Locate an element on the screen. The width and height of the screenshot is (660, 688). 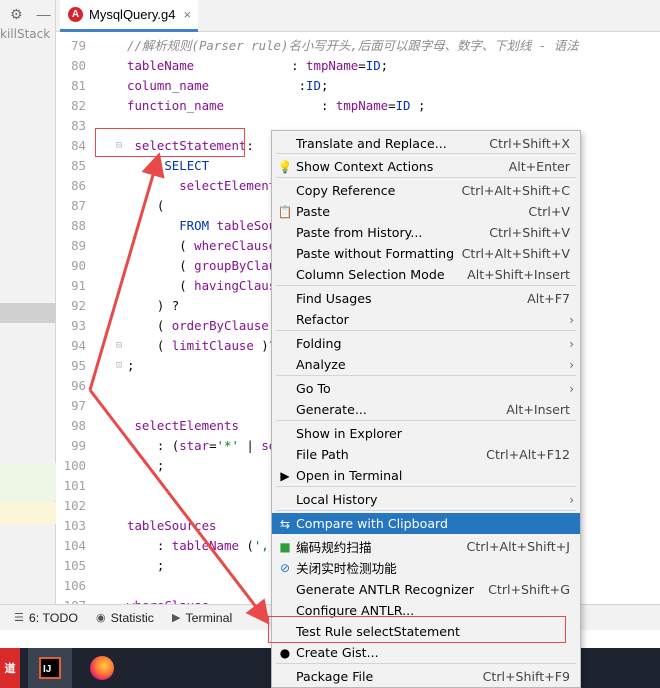
menu-item-label: Paste without Formatting is located at coordinates (375, 253).